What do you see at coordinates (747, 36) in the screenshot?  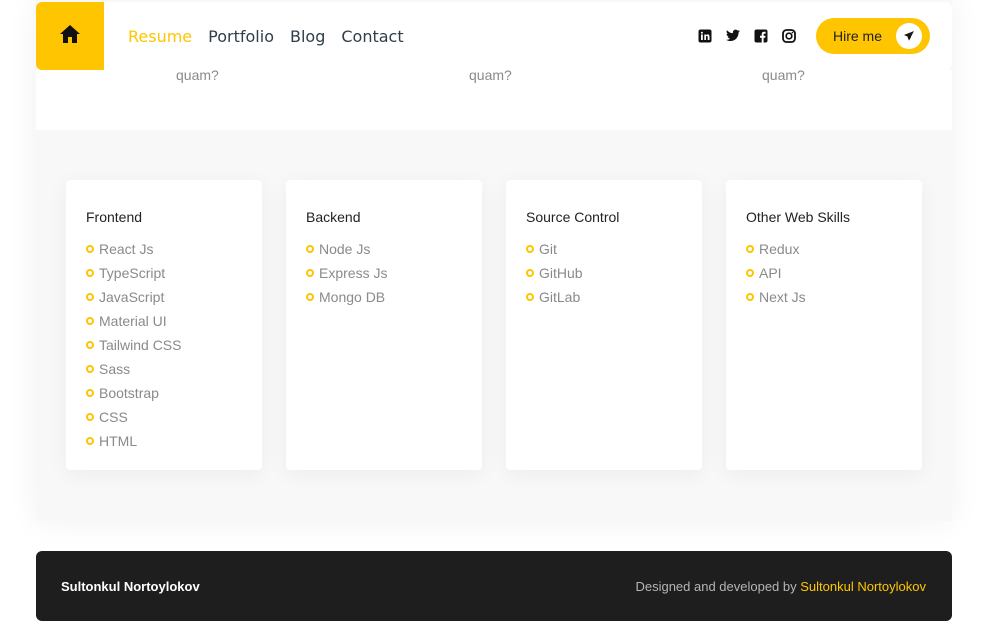 I see `social-links` at bounding box center [747, 36].